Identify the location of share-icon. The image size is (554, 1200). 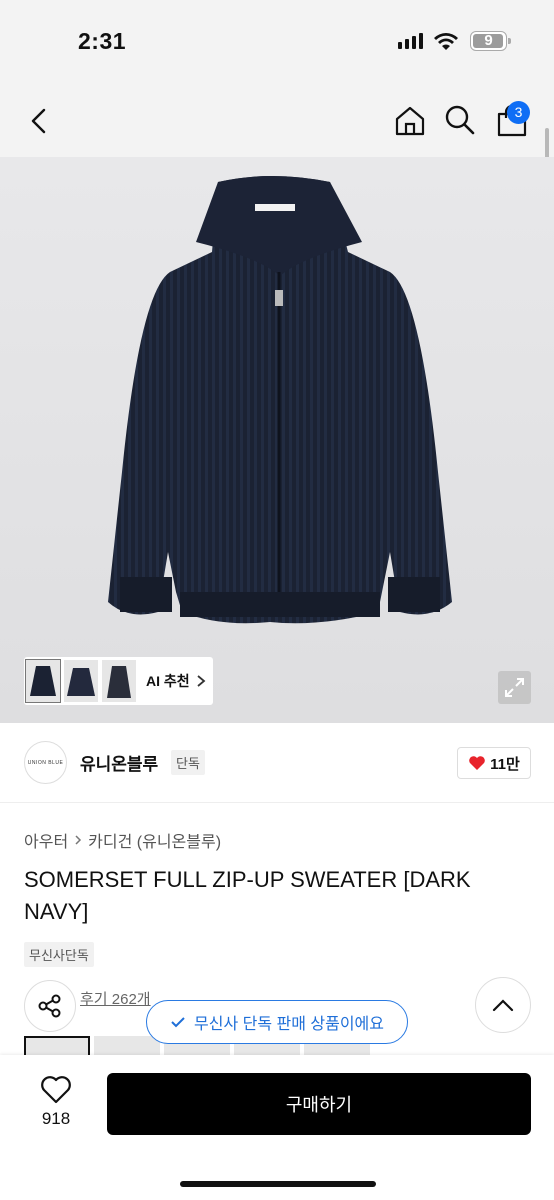
(49, 1006).